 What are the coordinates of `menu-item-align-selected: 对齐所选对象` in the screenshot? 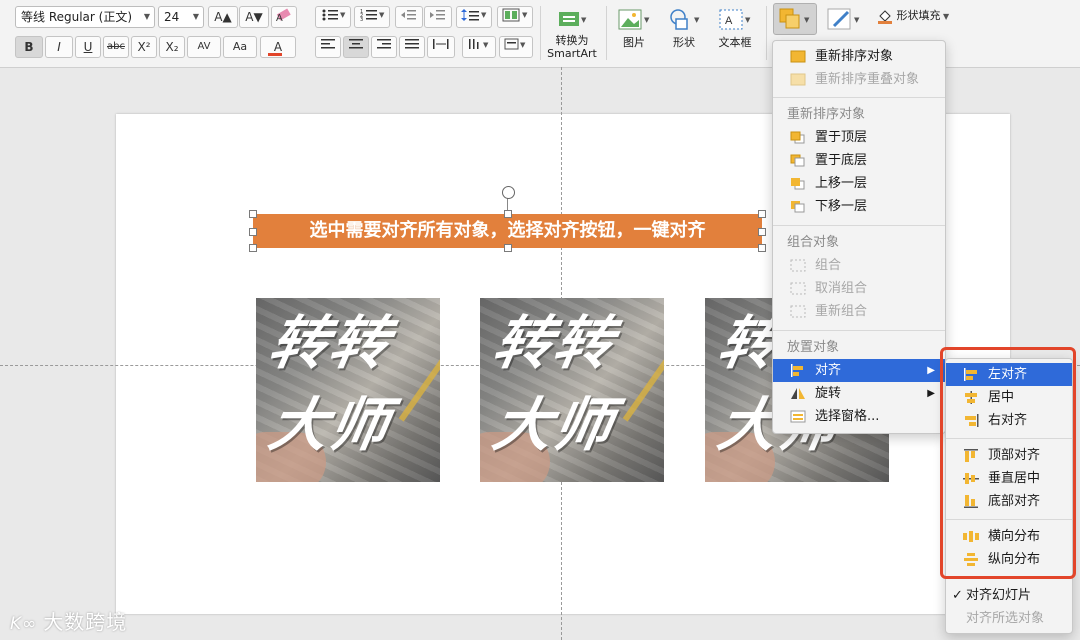 It's located at (1009, 618).